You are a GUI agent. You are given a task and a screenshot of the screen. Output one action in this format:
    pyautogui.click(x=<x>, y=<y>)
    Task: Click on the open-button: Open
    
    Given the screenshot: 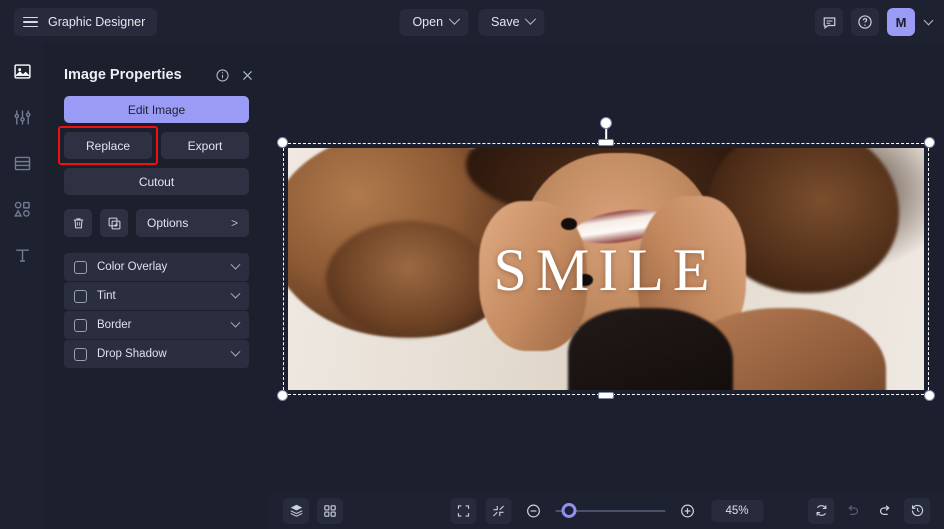 What is the action you would take?
    pyautogui.click(x=434, y=22)
    